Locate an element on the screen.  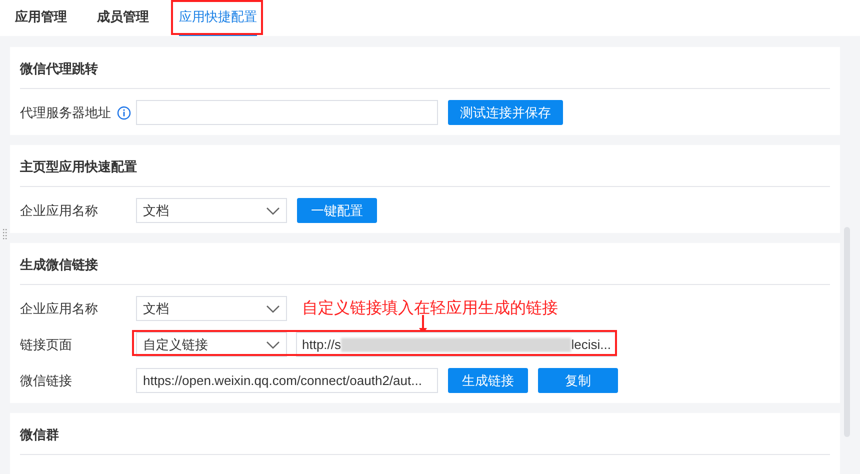
tab: 应用管理 is located at coordinates (41, 18).